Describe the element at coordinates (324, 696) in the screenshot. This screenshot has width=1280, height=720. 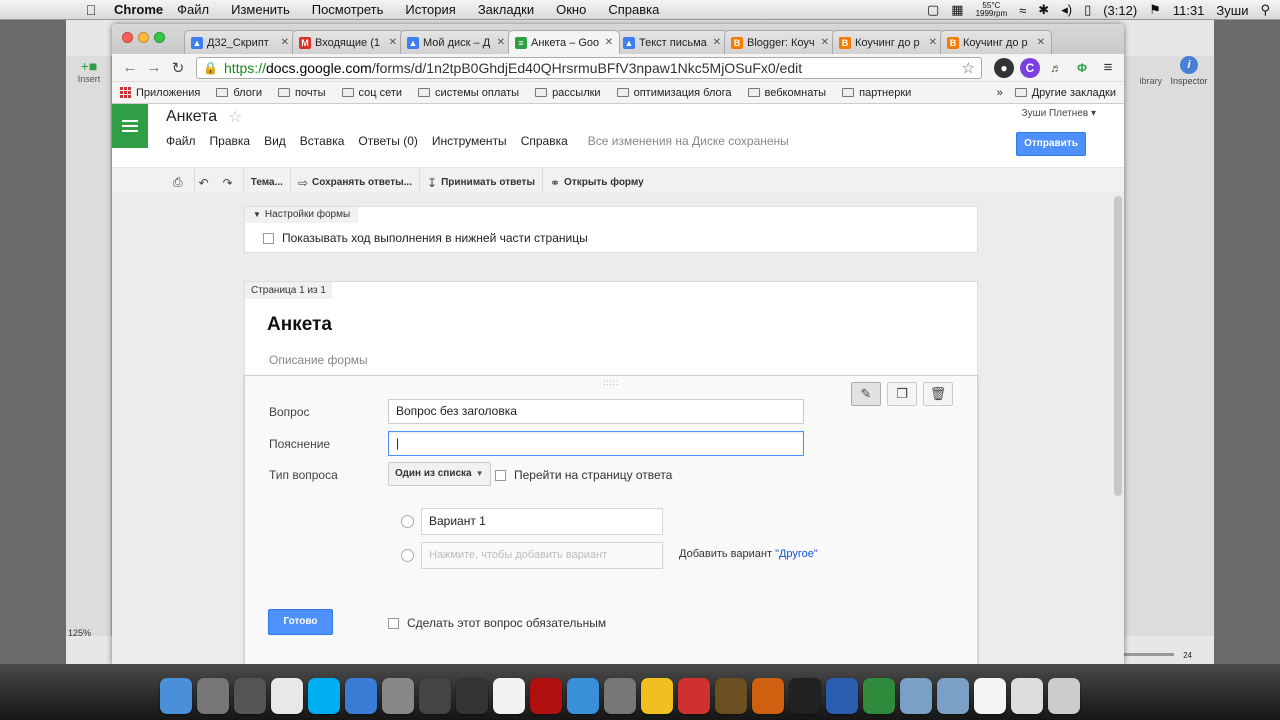
I see `skype-icon` at that location.